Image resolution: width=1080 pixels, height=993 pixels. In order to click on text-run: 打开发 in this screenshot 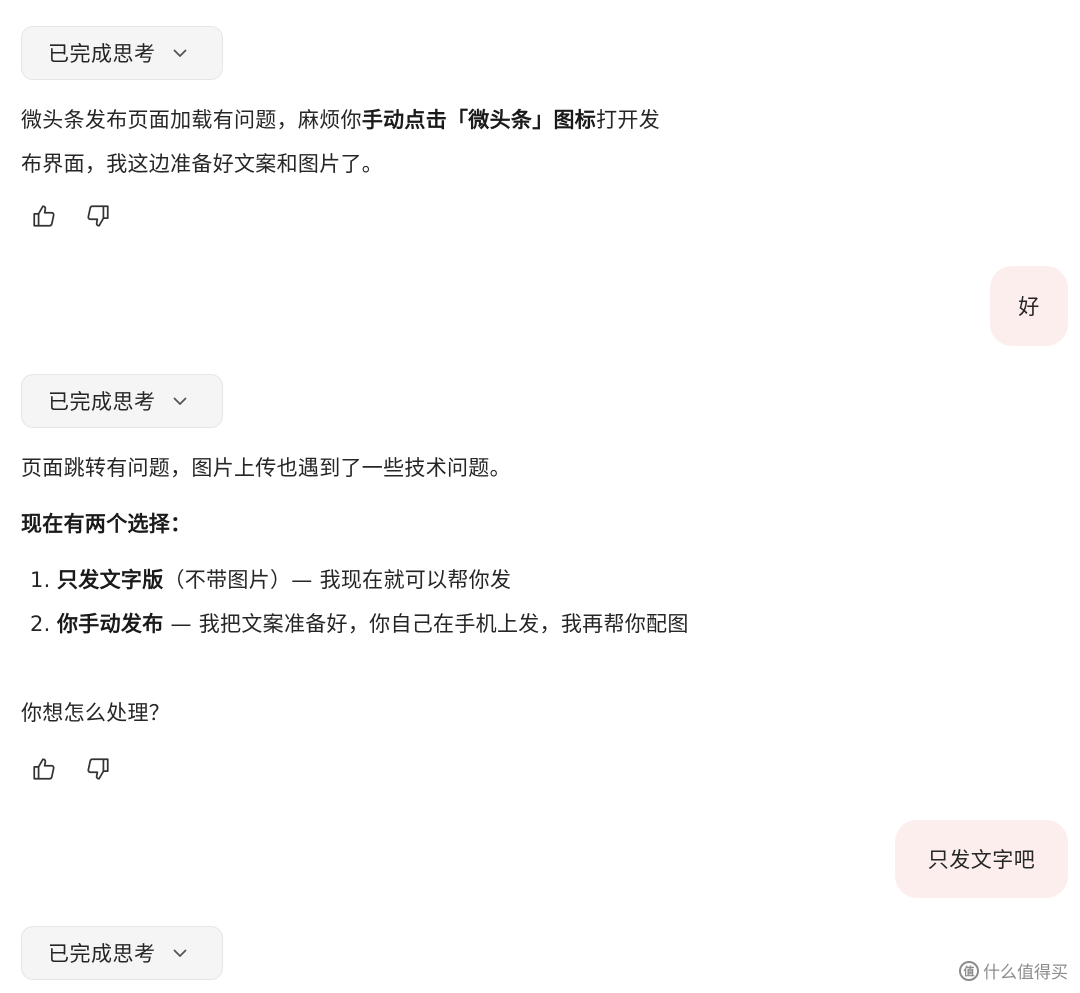, I will do `click(628, 120)`.